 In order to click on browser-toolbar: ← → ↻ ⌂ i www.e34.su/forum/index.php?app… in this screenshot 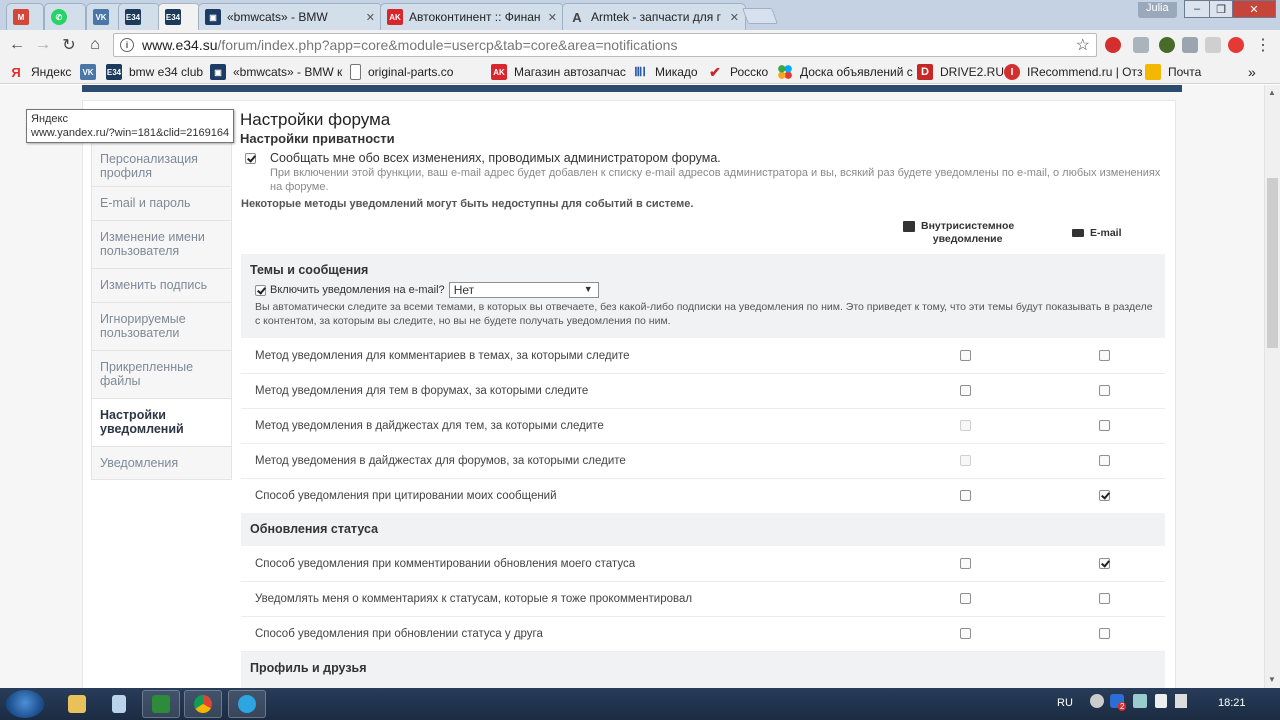, I will do `click(640, 45)`.